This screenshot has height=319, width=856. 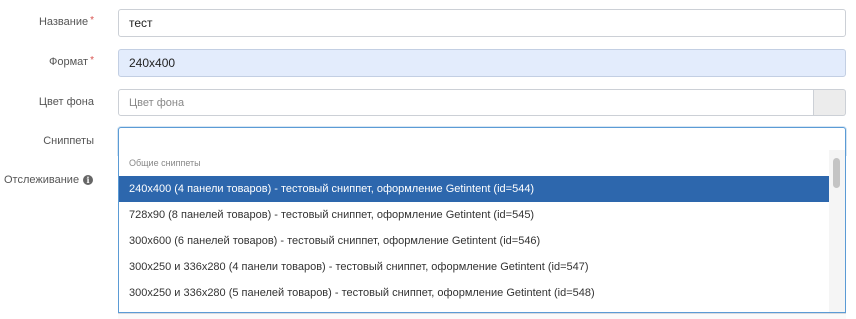 I want to click on bg-color-field, so click(x=466, y=102).